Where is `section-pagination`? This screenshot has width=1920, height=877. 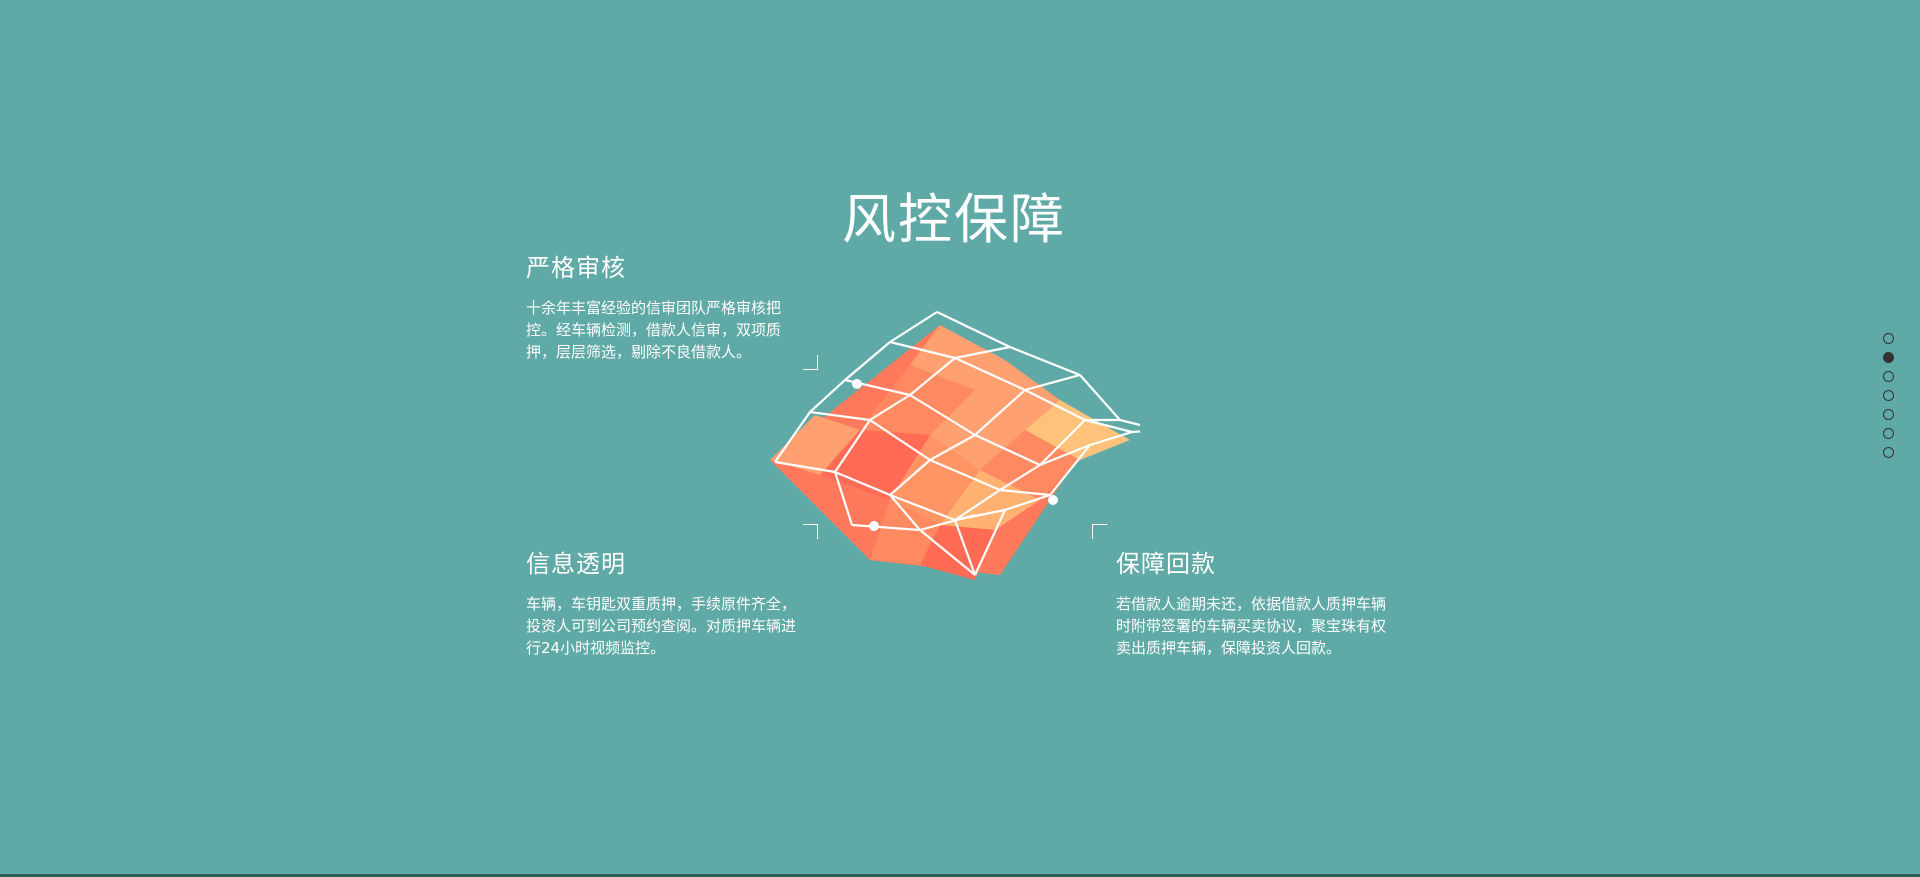 section-pagination is located at coordinates (1890, 399).